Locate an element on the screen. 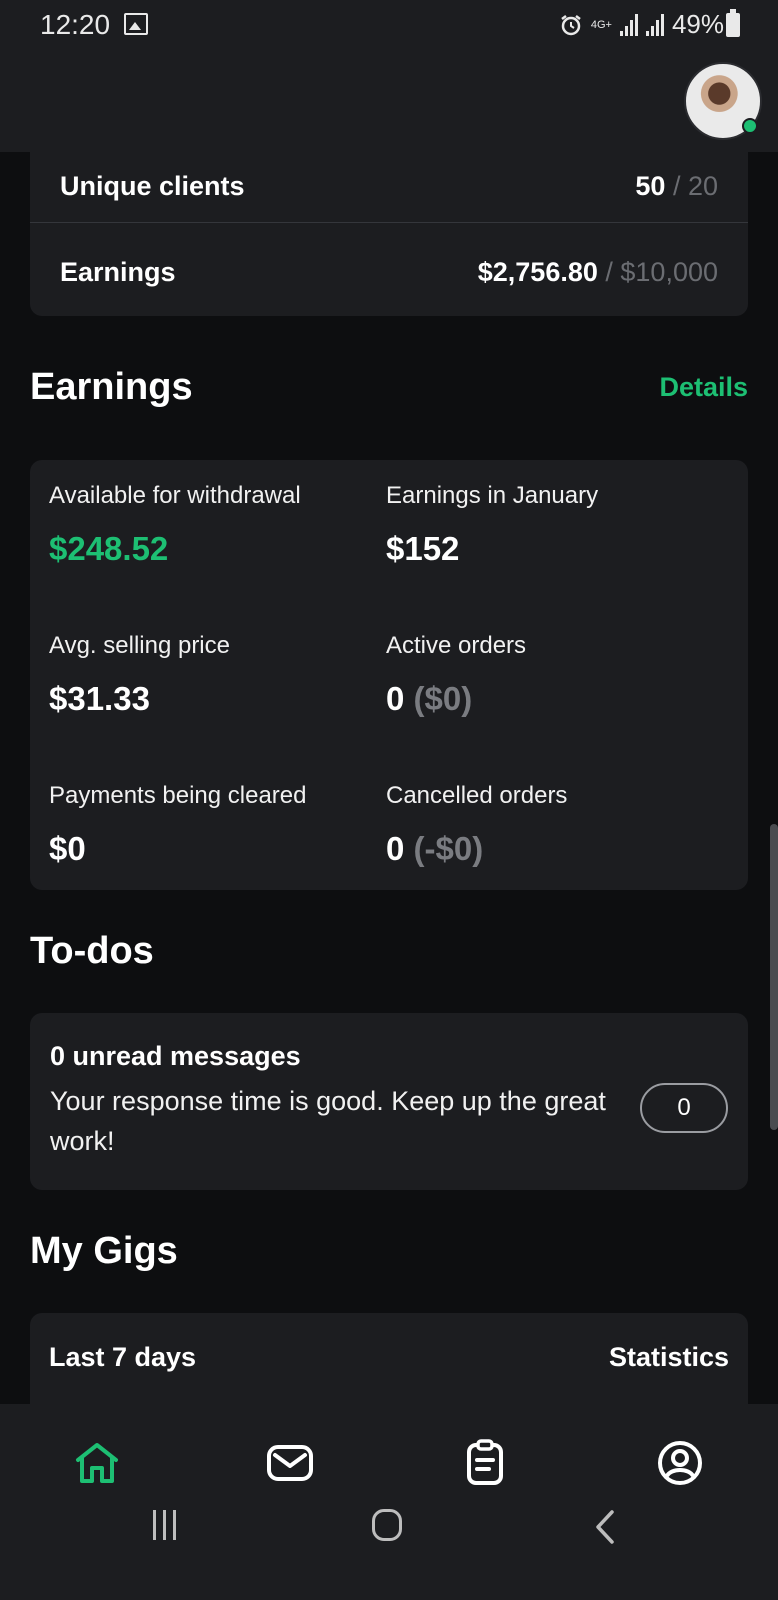  status-time: 12:20 is located at coordinates (75, 24).